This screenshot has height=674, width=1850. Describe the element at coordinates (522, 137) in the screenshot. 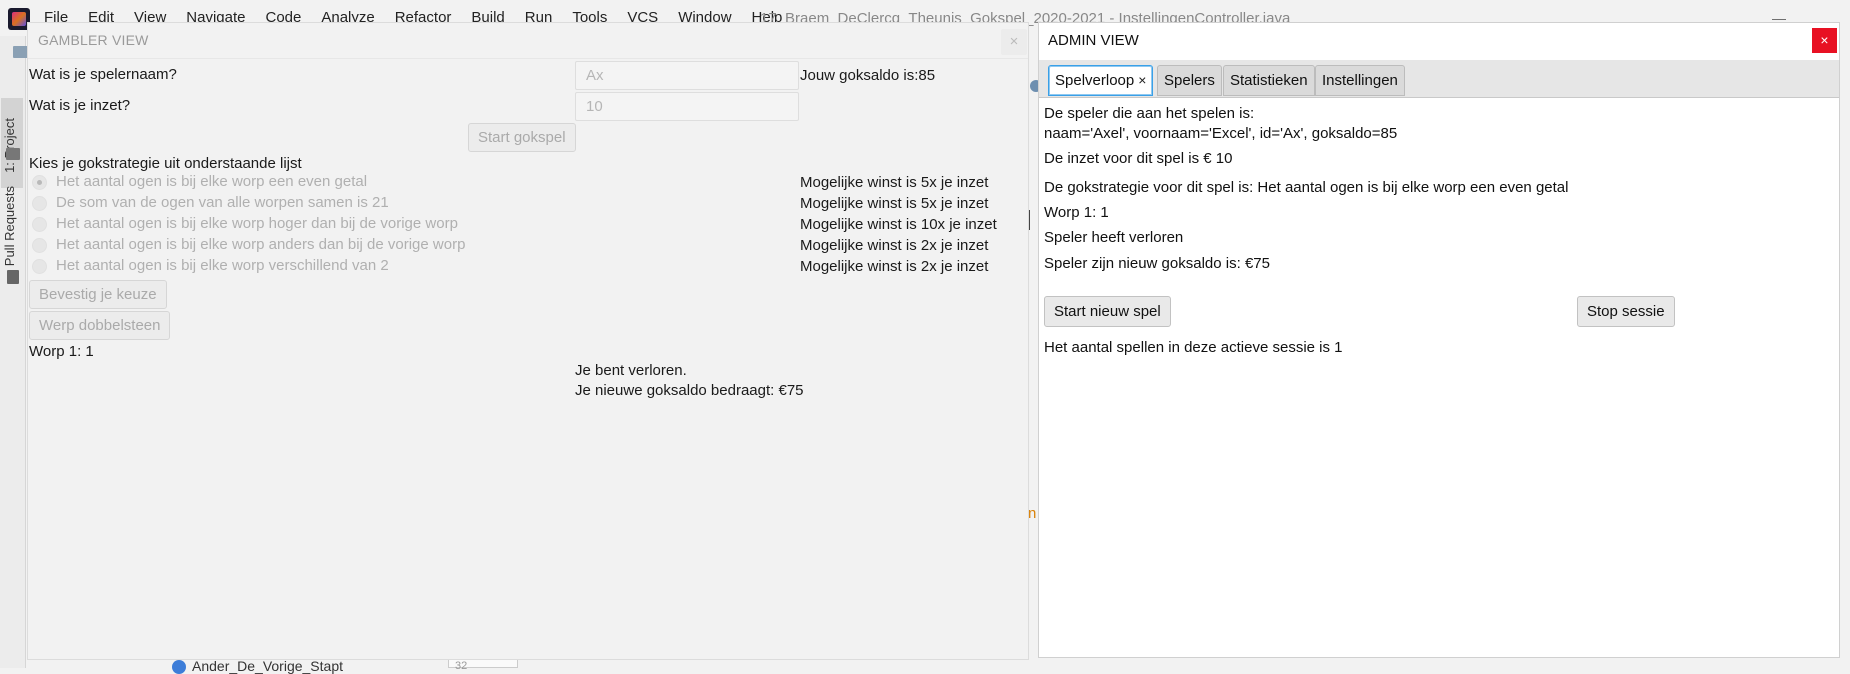

I see `start-gokspel-button: Start gokspel` at that location.